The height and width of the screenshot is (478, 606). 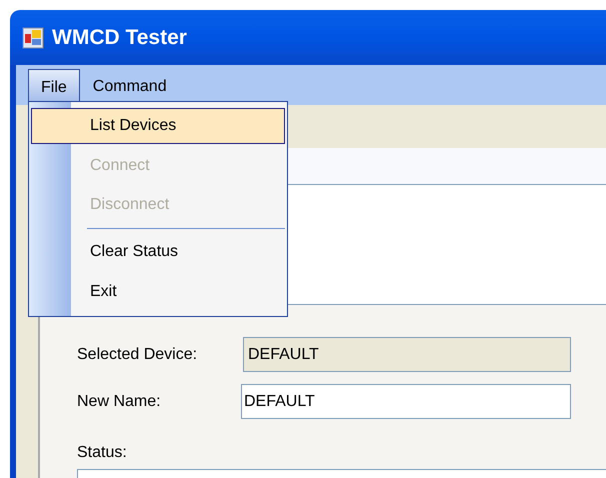 What do you see at coordinates (102, 453) in the screenshot?
I see `status-label: Status:` at bounding box center [102, 453].